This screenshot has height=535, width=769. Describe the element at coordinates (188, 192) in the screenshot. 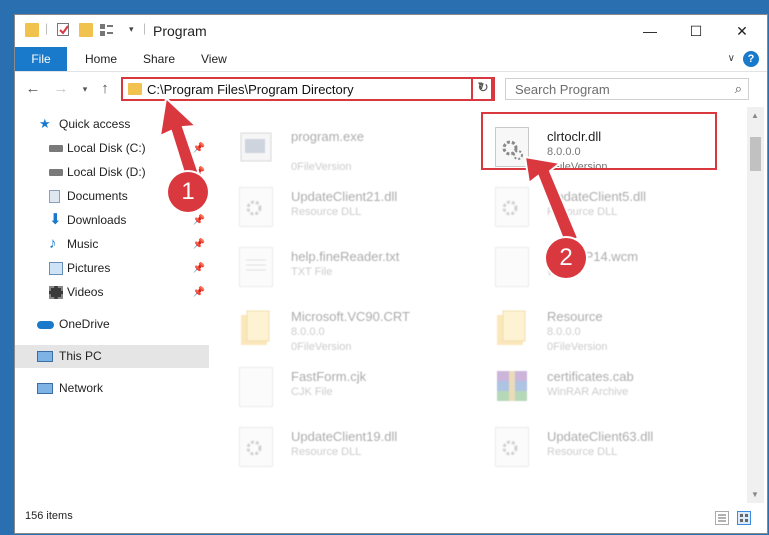

I see `callout-1: 1` at that location.